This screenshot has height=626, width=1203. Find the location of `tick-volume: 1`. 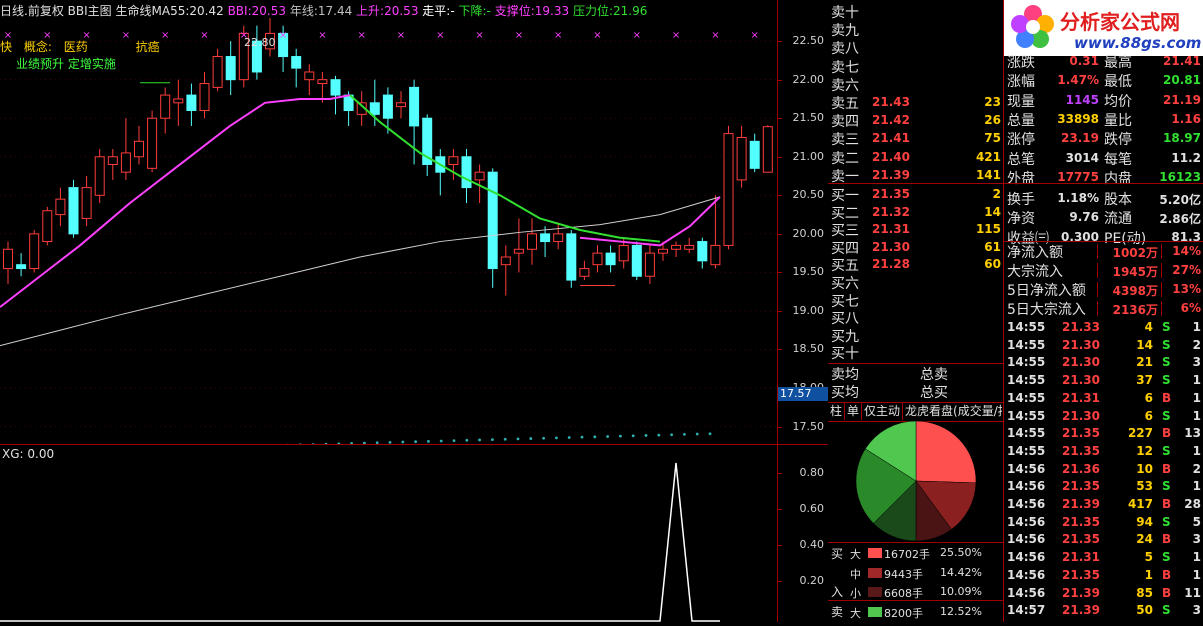

tick-volume: 1 is located at coordinates (1149, 575).